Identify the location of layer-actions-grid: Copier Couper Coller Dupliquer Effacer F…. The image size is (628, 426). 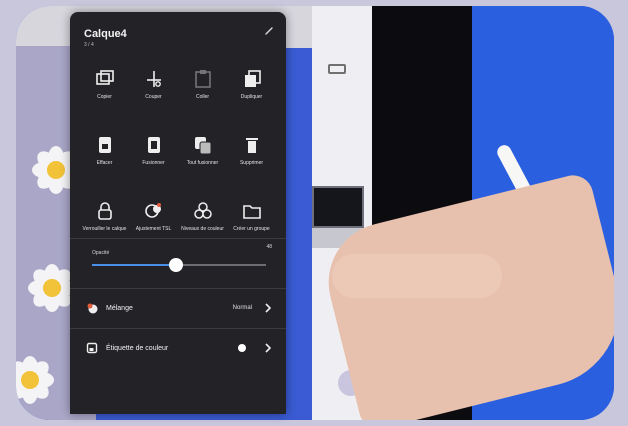
(178, 157).